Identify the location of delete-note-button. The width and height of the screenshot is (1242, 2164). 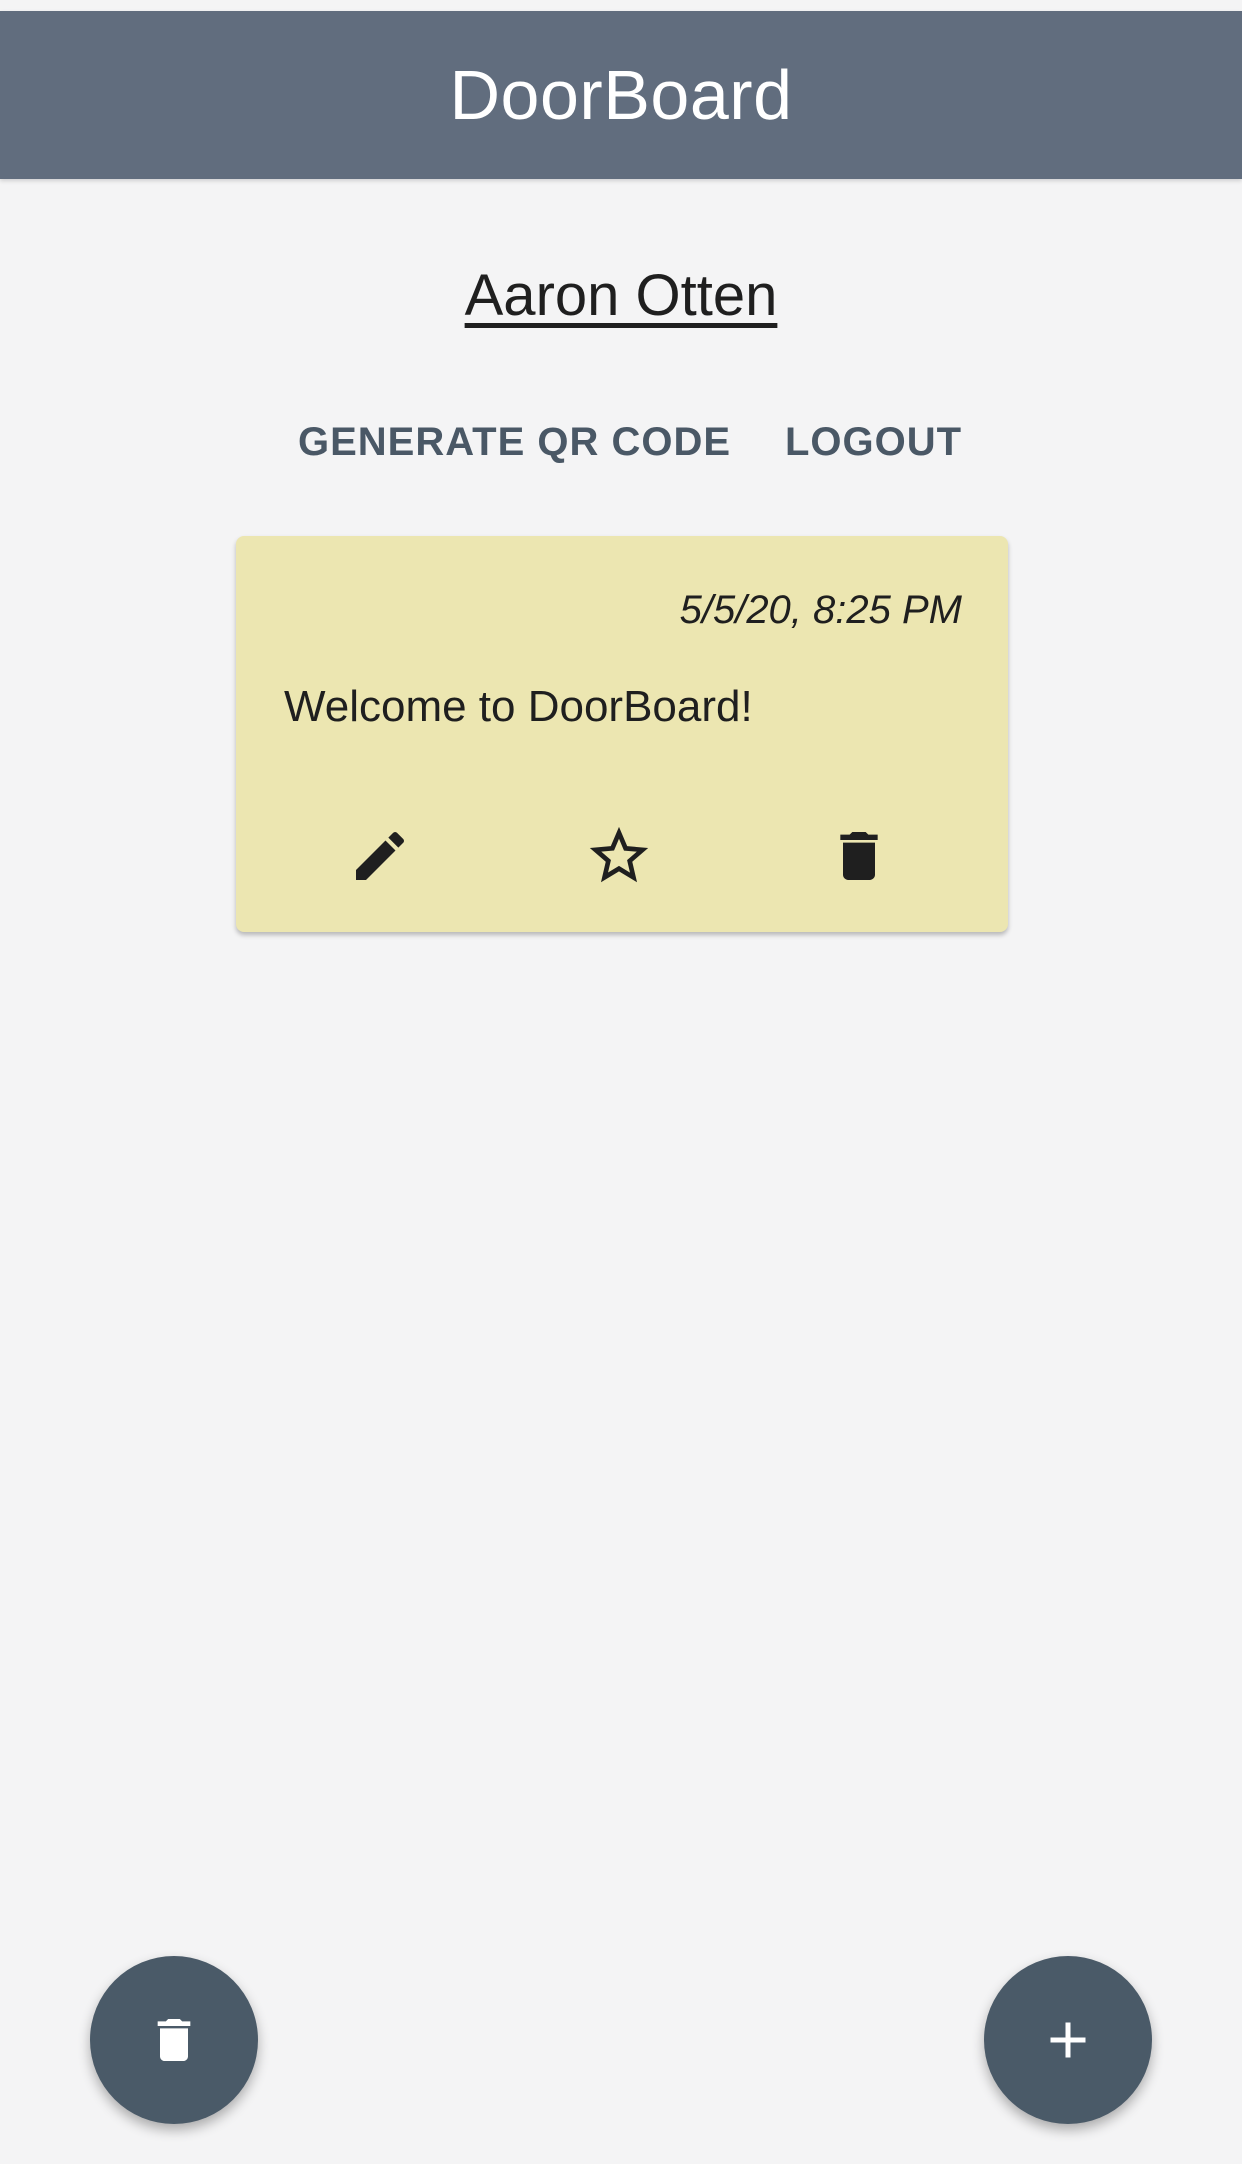
(859, 856).